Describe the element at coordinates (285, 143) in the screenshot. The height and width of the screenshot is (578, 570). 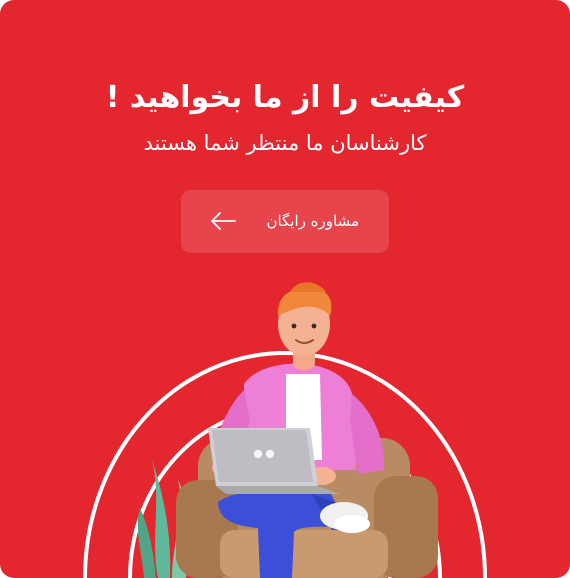
I see `banner-subheadline: کارشناسان ما منتظر شما هستند` at that location.